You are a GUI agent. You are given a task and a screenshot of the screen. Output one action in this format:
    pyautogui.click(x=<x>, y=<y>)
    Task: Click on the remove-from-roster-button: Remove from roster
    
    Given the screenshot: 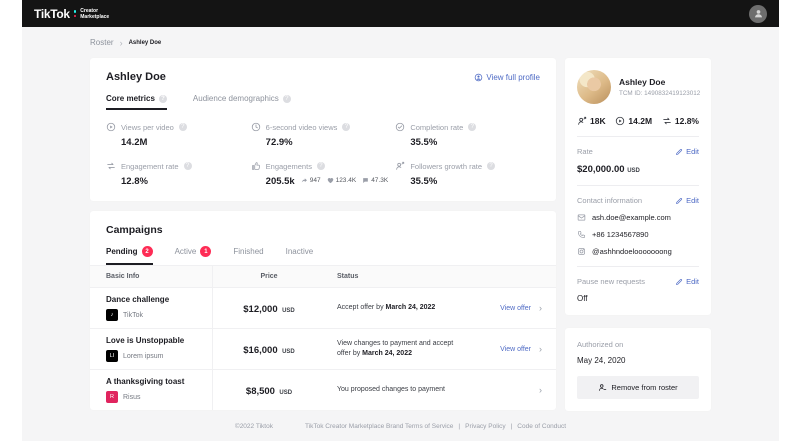 What is the action you would take?
    pyautogui.click(x=638, y=387)
    